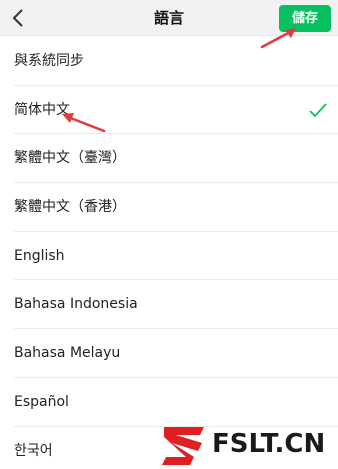 This screenshot has height=469, width=338. Describe the element at coordinates (41, 401) in the screenshot. I see `language-label: Español` at that location.